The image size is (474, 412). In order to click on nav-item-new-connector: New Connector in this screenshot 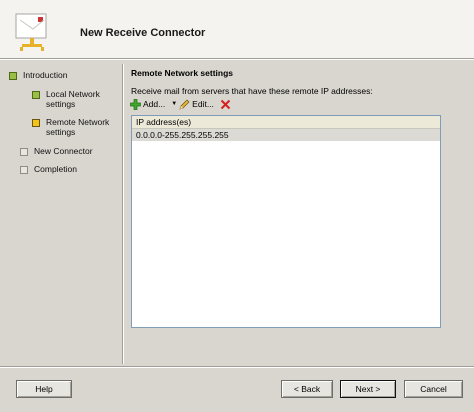, I will do `click(56, 151)`.